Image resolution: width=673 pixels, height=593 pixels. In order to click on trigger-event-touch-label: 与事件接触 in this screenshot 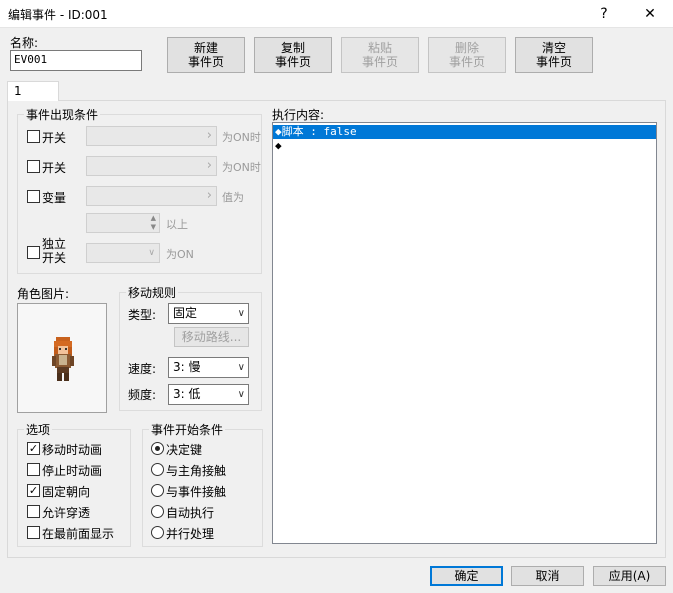, I will do `click(196, 492)`.